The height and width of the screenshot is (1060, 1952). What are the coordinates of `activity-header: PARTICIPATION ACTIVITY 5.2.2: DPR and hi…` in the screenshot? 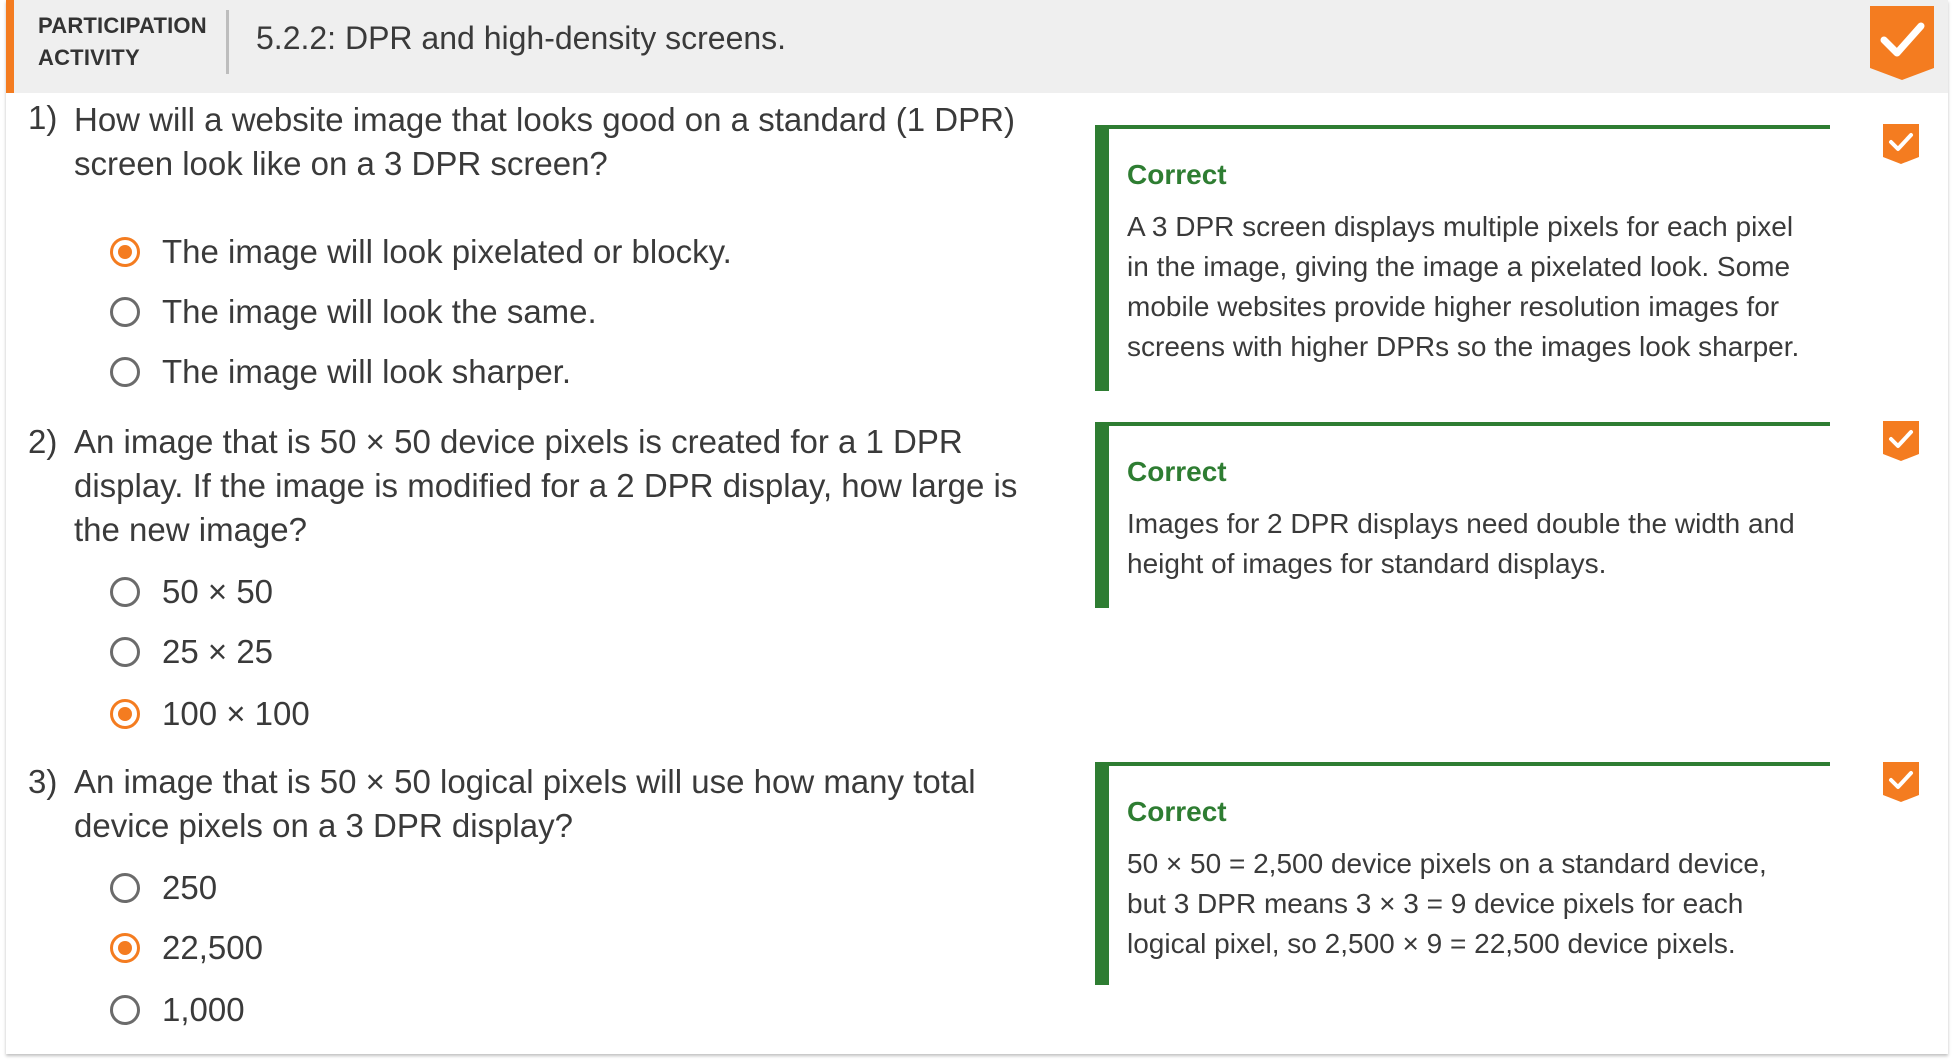 It's located at (977, 46).